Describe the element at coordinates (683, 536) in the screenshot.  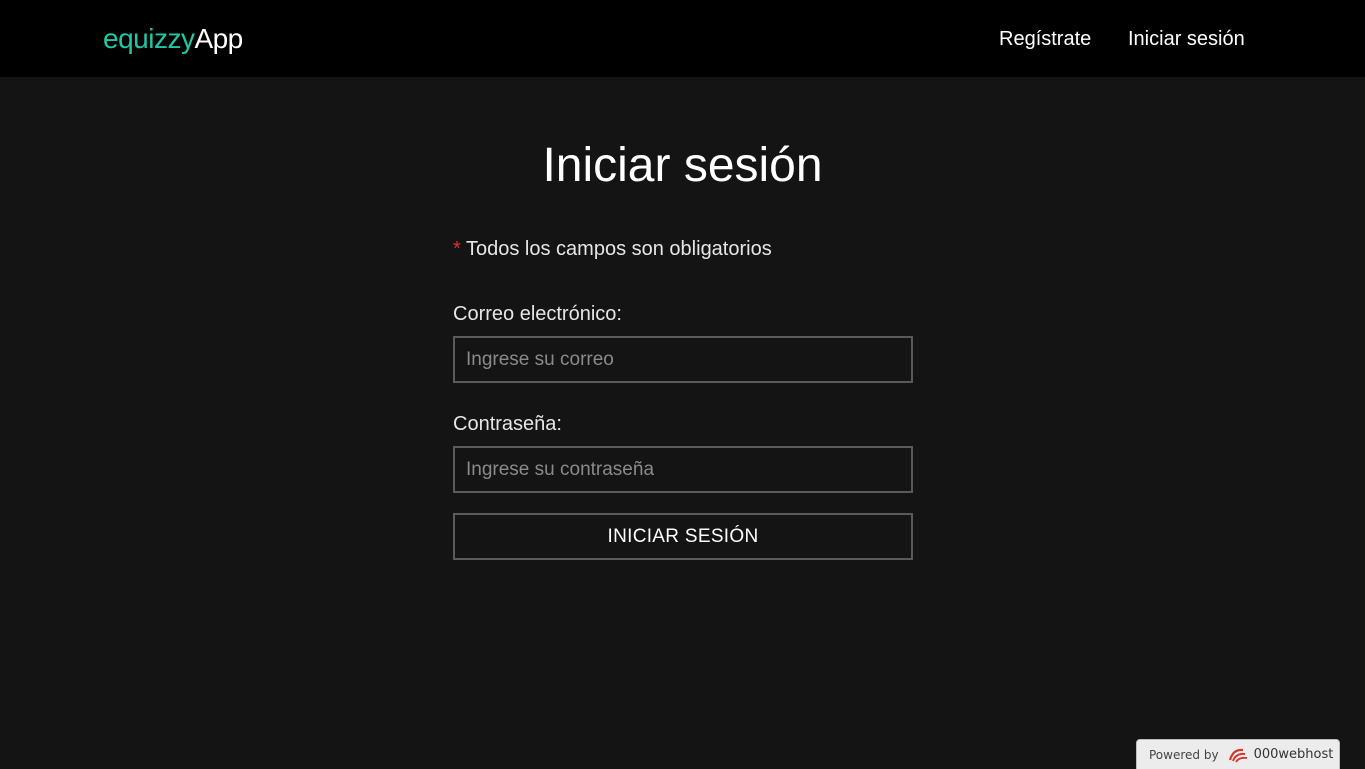
I see `login-submit-button: INICIAR SESIÓN` at that location.